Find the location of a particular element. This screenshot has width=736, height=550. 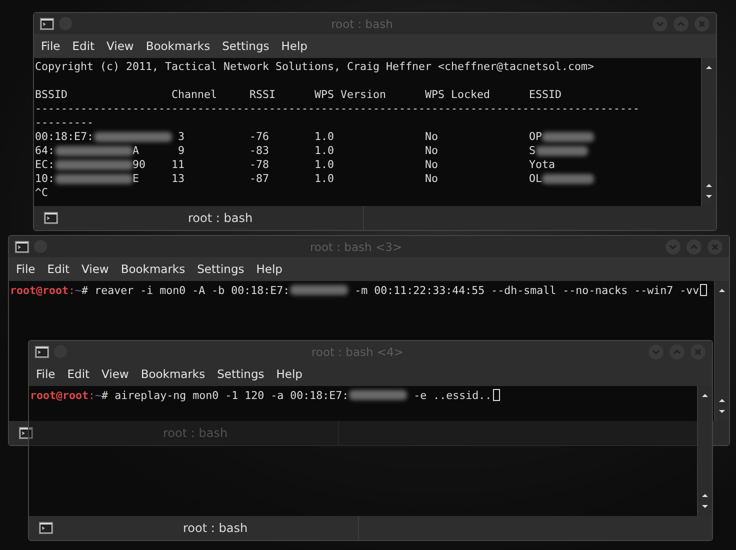

bssid-text: 90 is located at coordinates (139, 165).